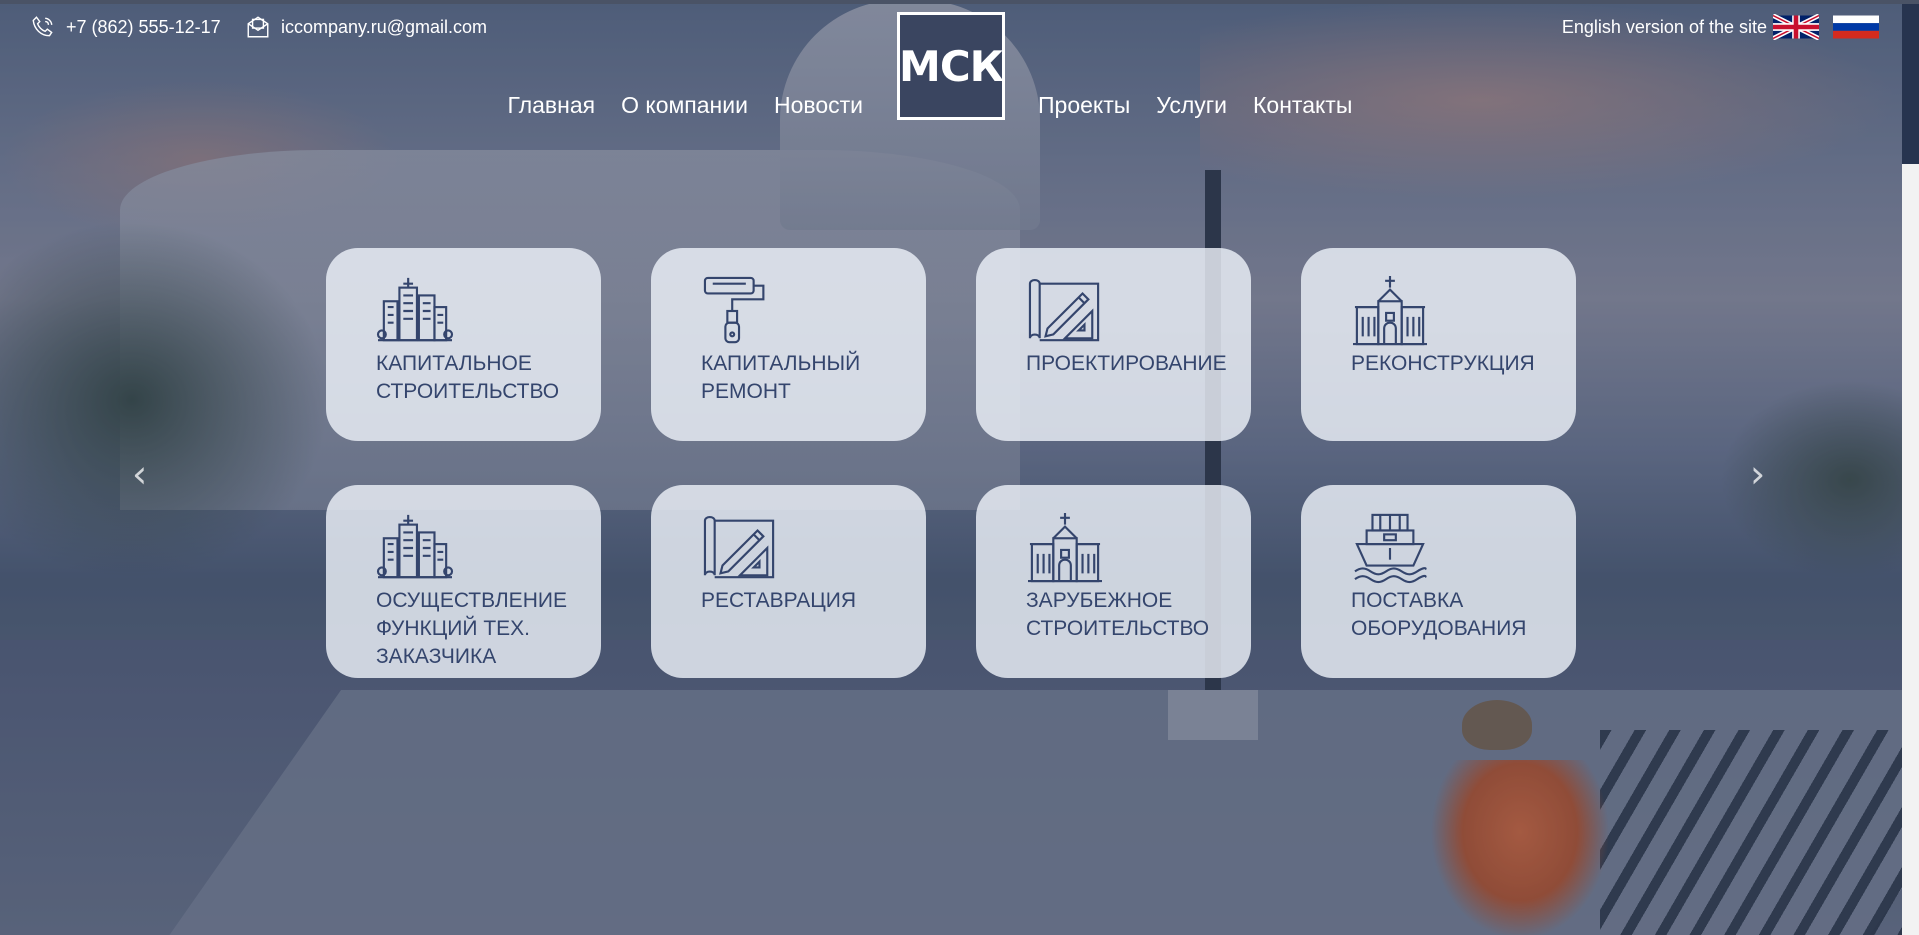 This screenshot has width=1919, height=935. I want to click on service-label: Зарубежное строительство, so click(1118, 614).